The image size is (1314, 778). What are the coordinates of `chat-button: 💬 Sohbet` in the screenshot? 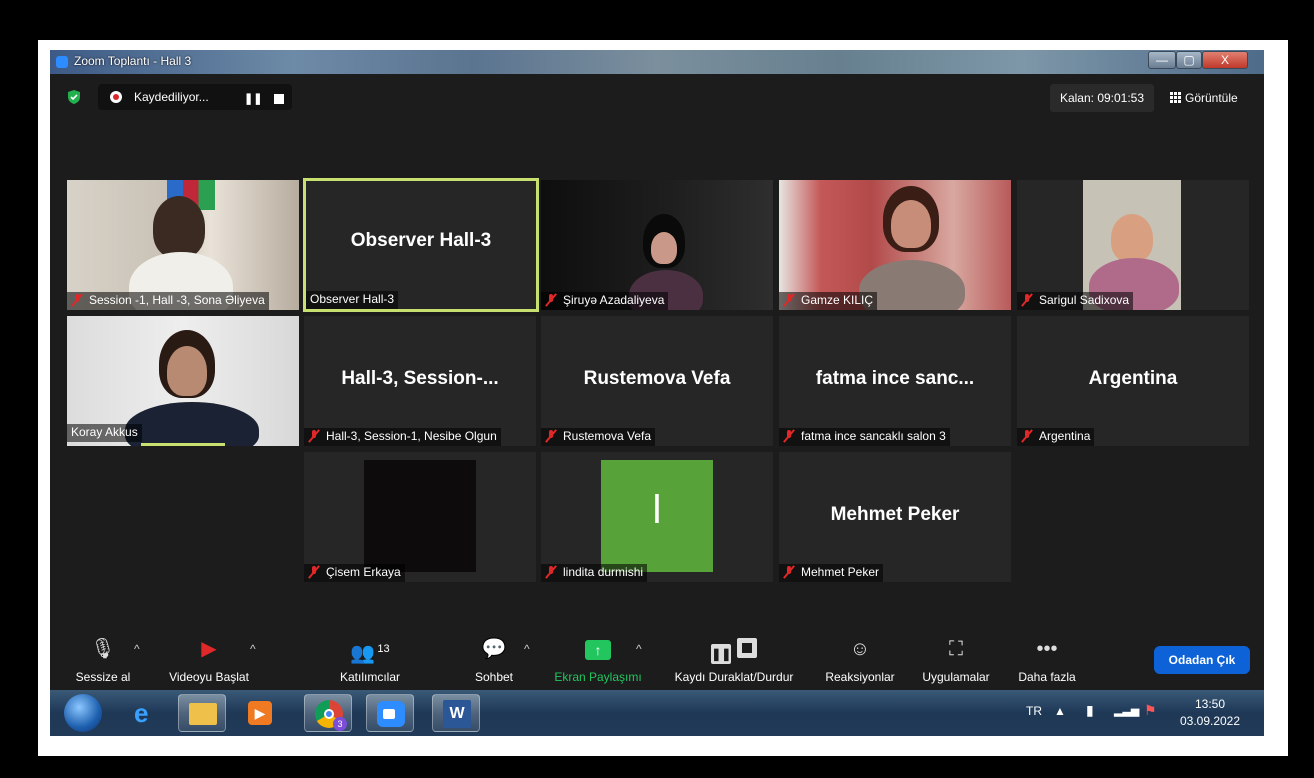 It's located at (494, 662).